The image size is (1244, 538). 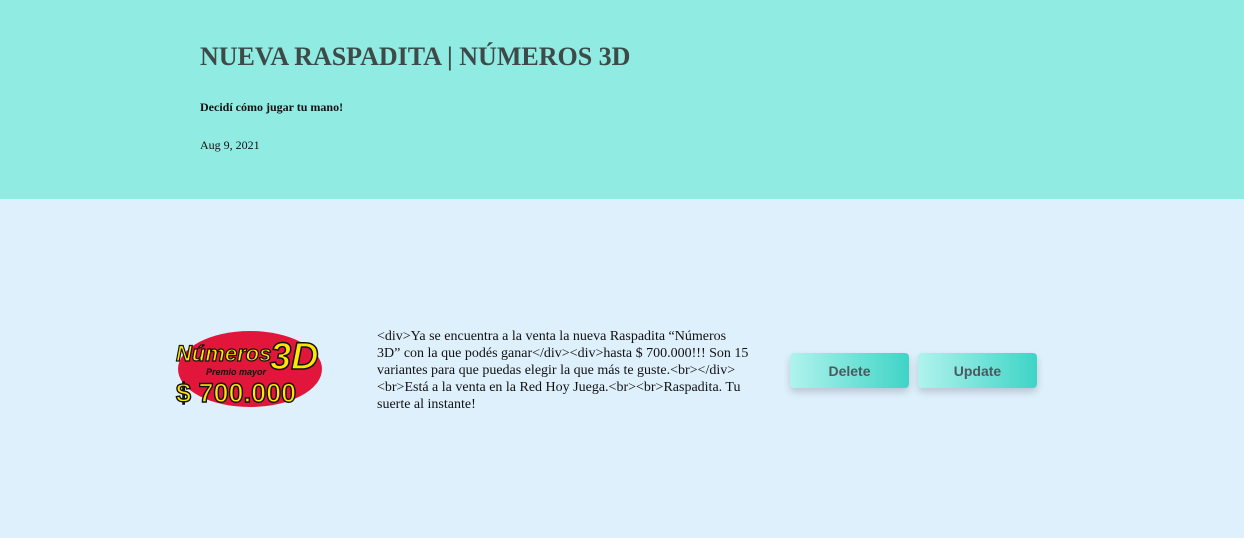 What do you see at coordinates (977, 370) in the screenshot?
I see `update-button: Update` at bounding box center [977, 370].